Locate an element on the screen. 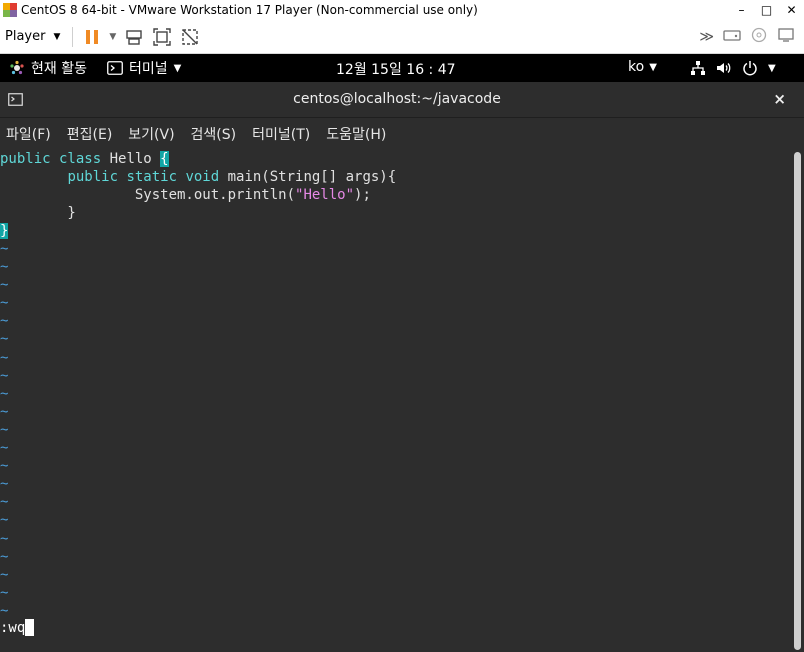 The height and width of the screenshot is (652, 804). statement-end: ); is located at coordinates (362, 195).